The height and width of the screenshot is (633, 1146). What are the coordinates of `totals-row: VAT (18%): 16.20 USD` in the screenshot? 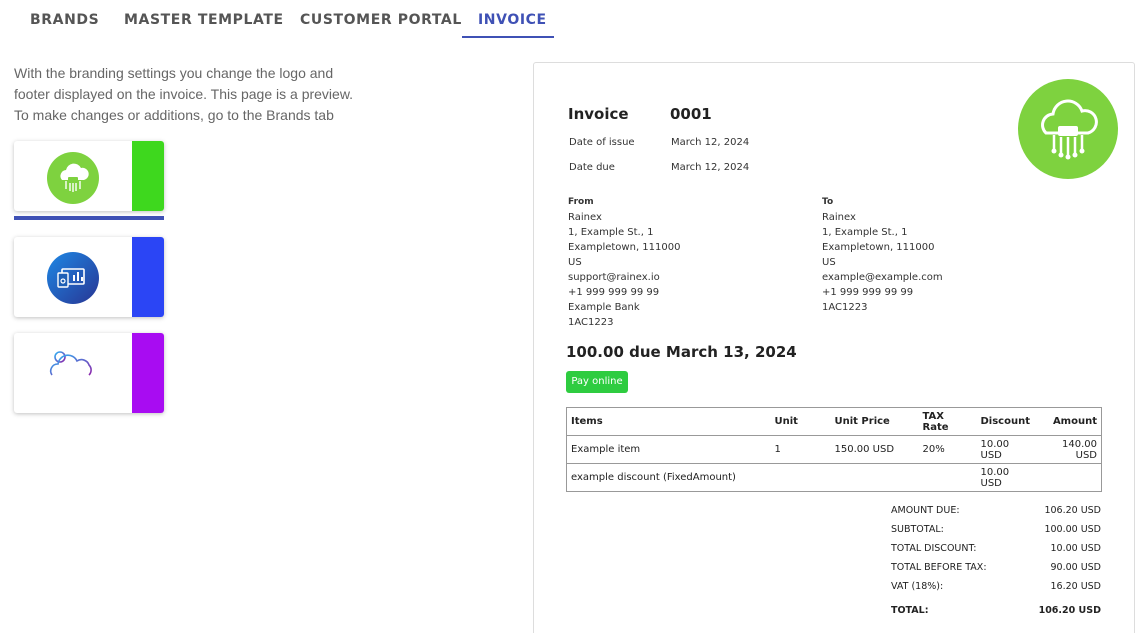 It's located at (996, 586).